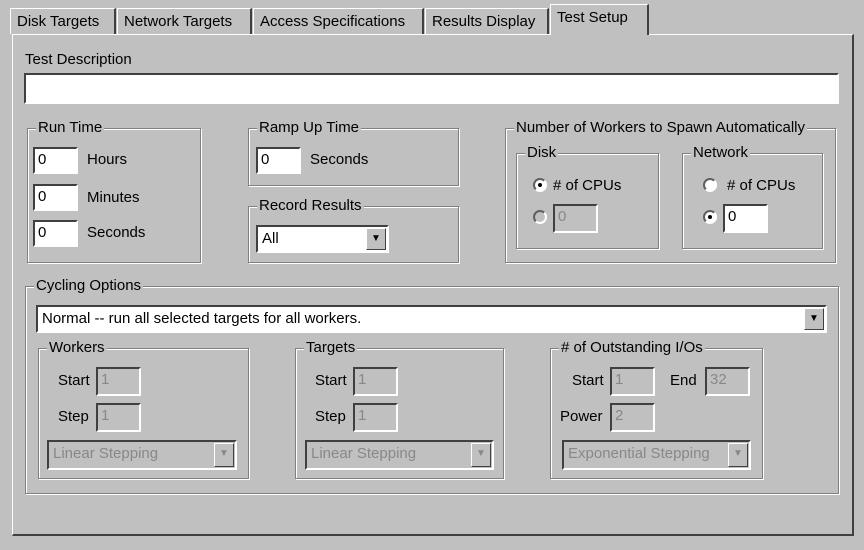 Image resolution: width=864 pixels, height=550 pixels. I want to click on workers-stepping-select: Linear Stepping ▼, so click(142, 455).